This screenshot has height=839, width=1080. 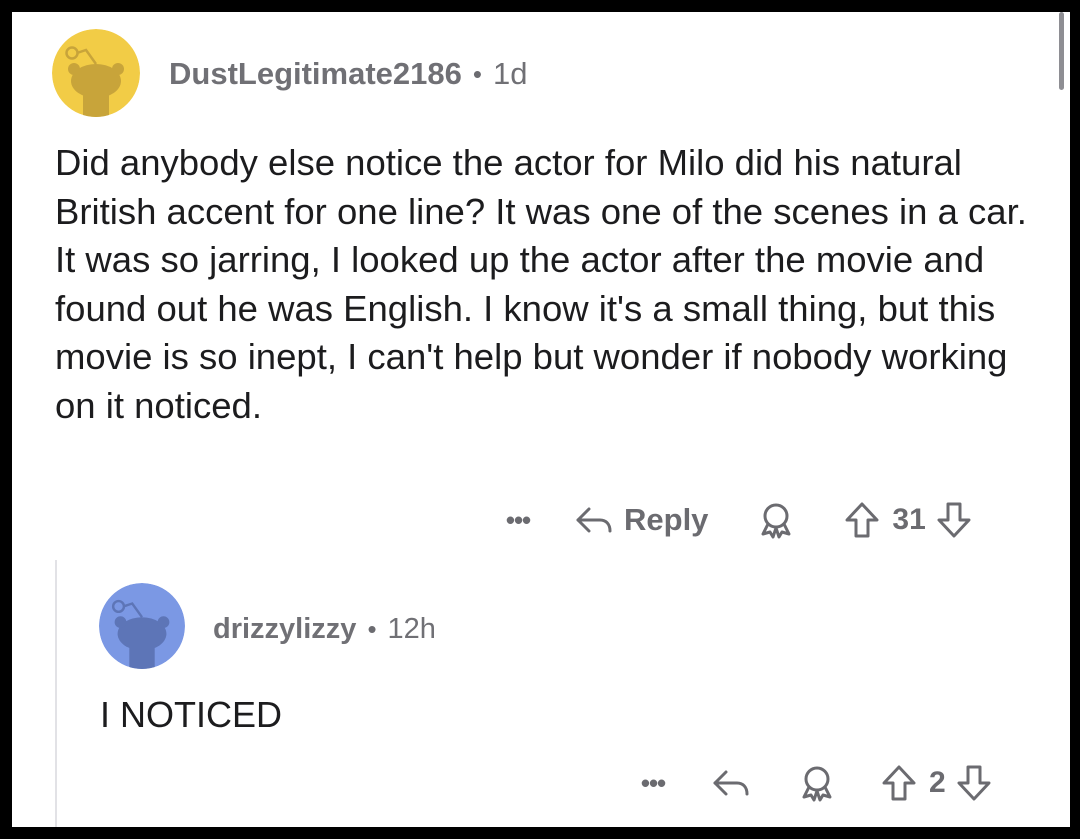 I want to click on comment-meta: DustLegitimate2186 • 1d, so click(x=348, y=74).